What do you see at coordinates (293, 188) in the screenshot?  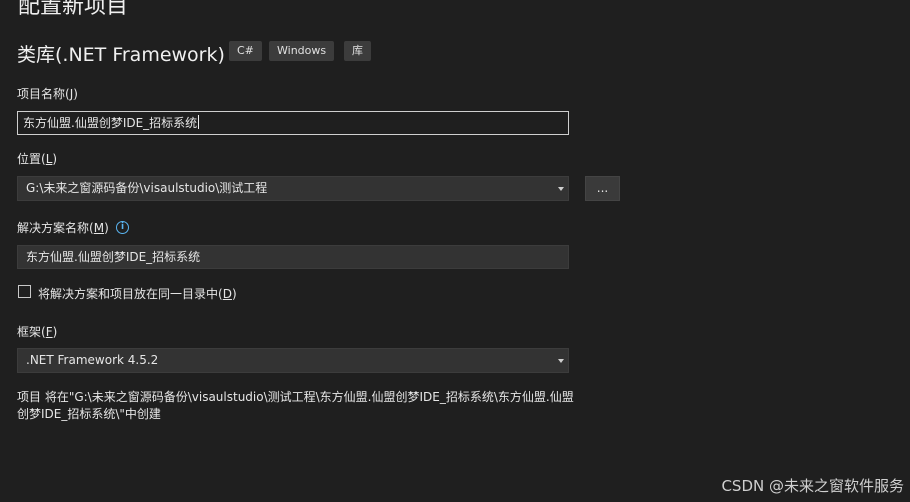 I see `location-combobox: G:\未来之窗源码备份\visaulstudio\测试工程` at bounding box center [293, 188].